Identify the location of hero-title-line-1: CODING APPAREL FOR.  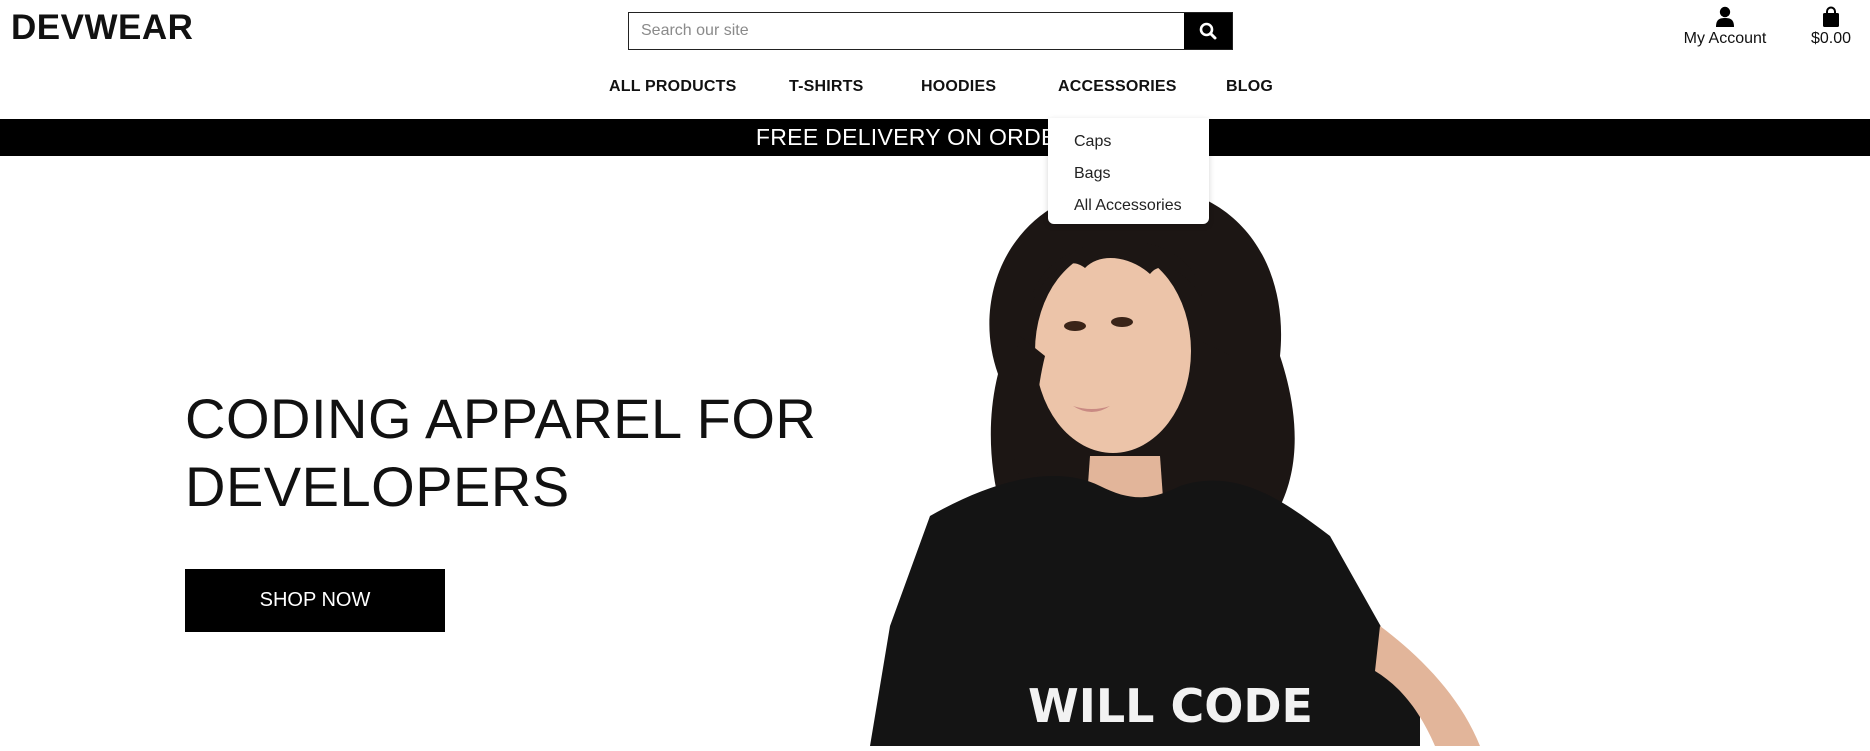
(501, 418).